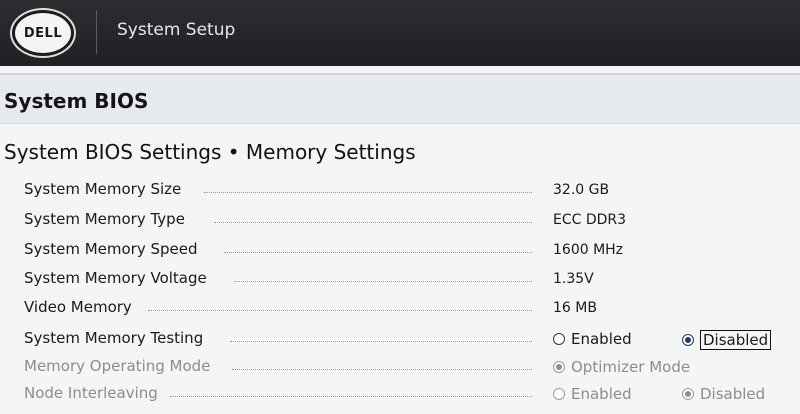 The height and width of the screenshot is (414, 800). I want to click on setting-value: ECC DDR3, so click(590, 220).